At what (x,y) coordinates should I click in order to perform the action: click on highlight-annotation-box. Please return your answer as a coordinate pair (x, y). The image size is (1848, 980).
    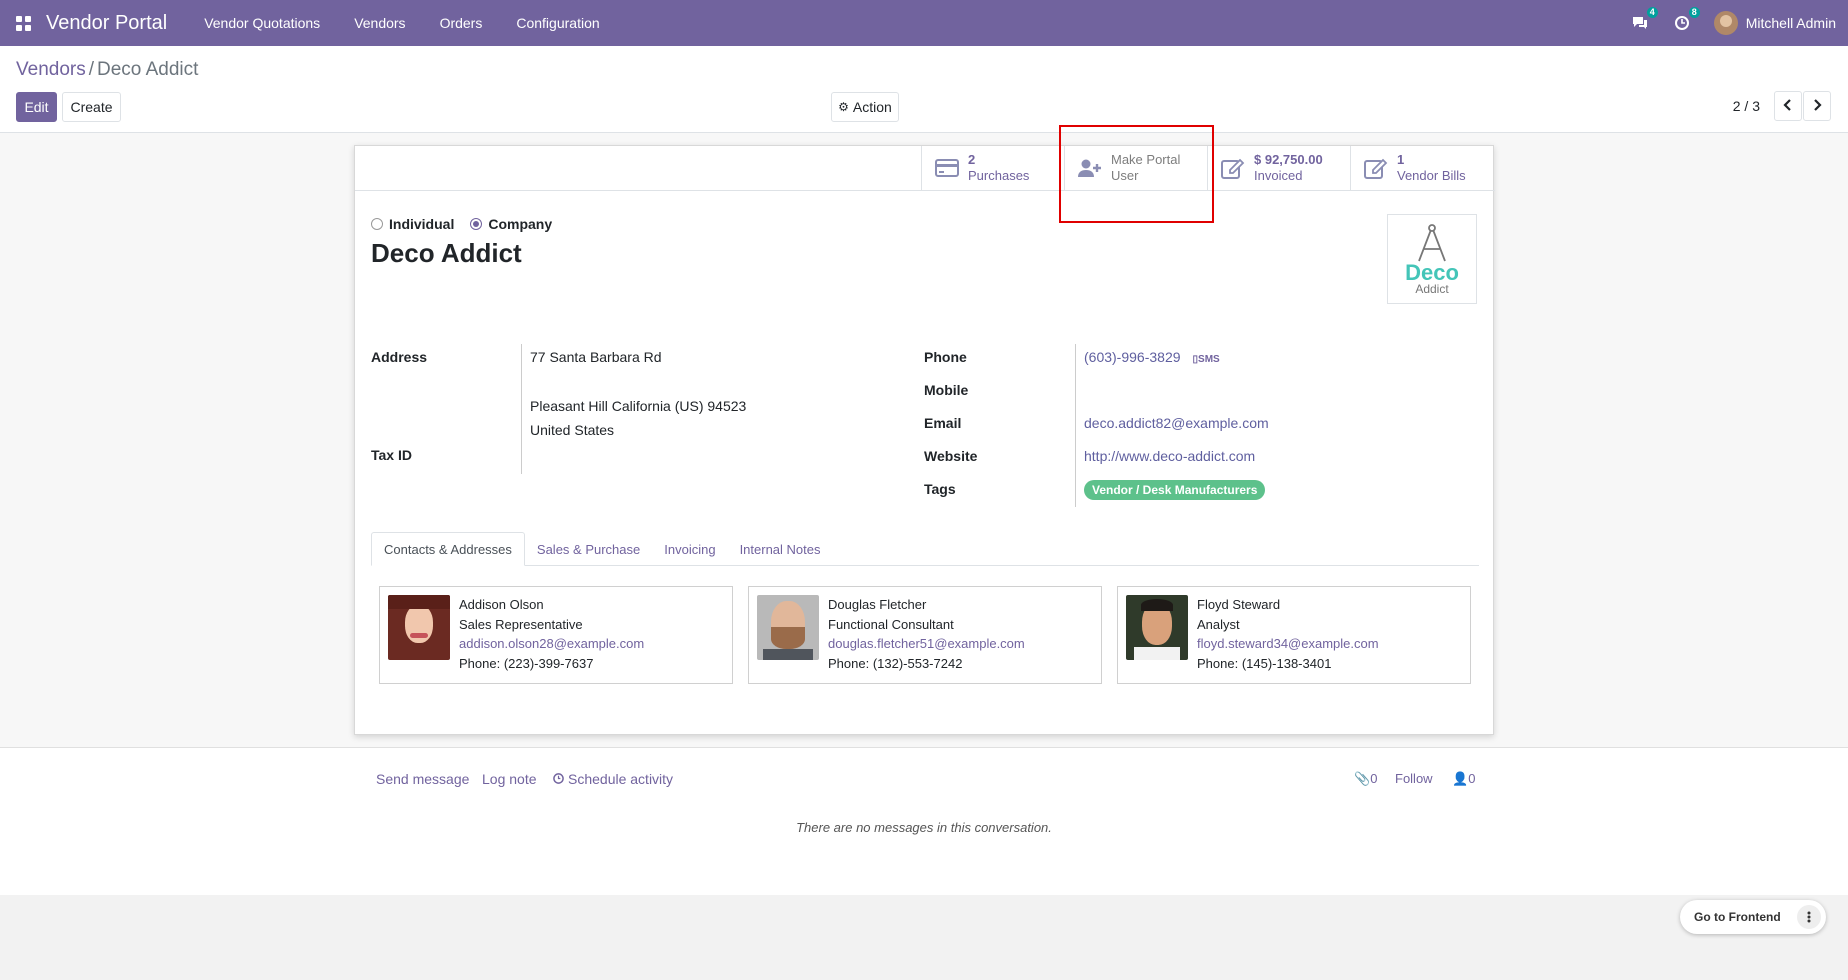
    Looking at the image, I should click on (1136, 174).